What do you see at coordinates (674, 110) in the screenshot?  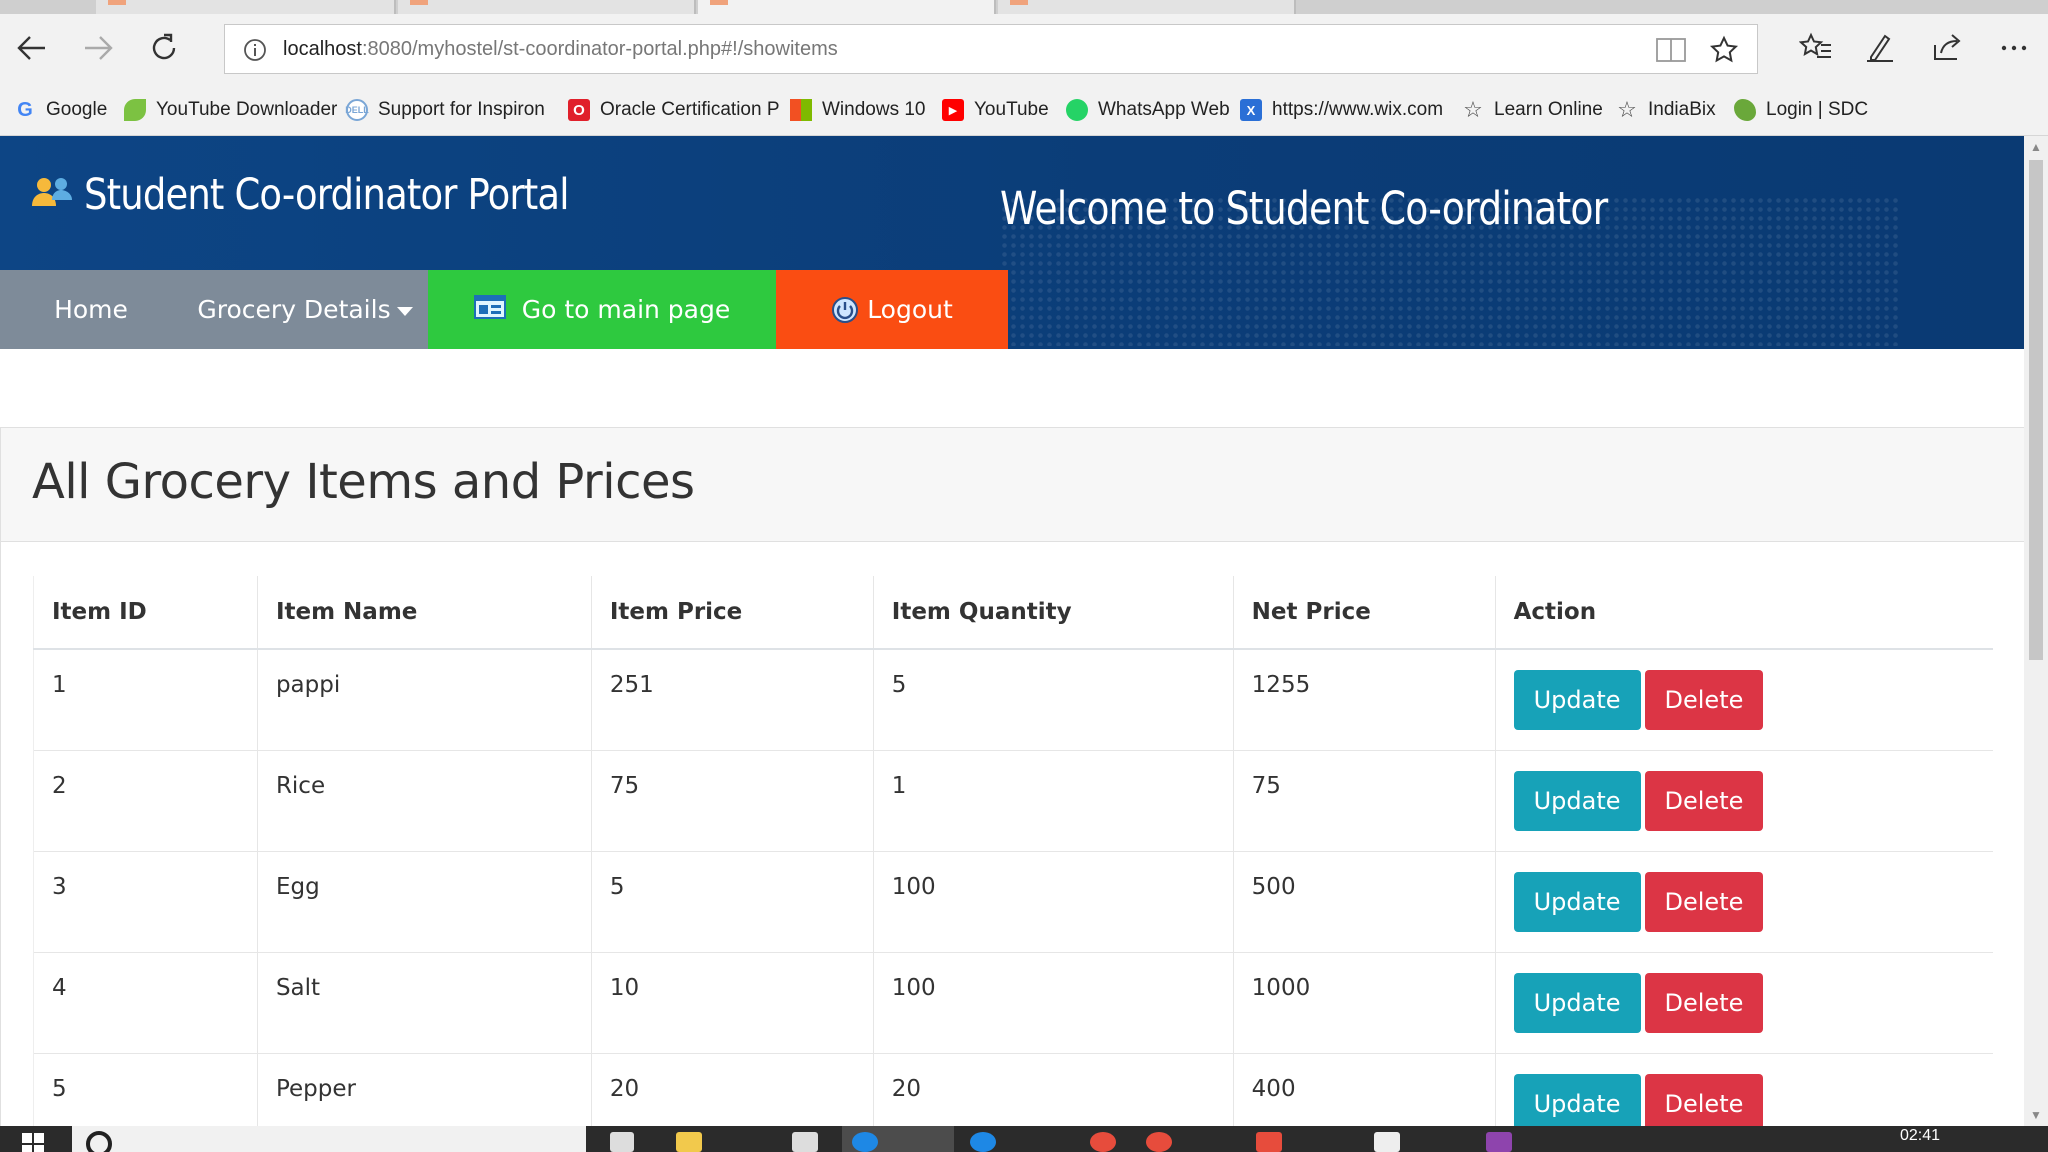 I see `bookmark-oracle: O Oracle Certification P` at bounding box center [674, 110].